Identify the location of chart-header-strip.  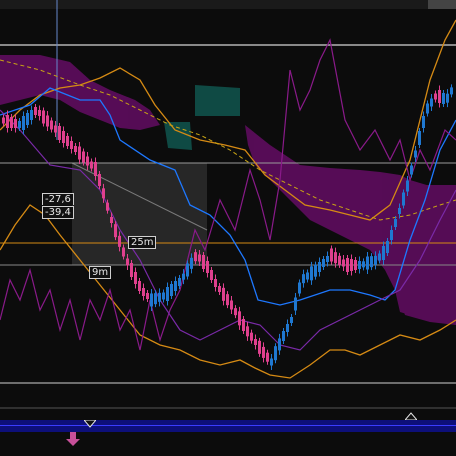
(228, 4).